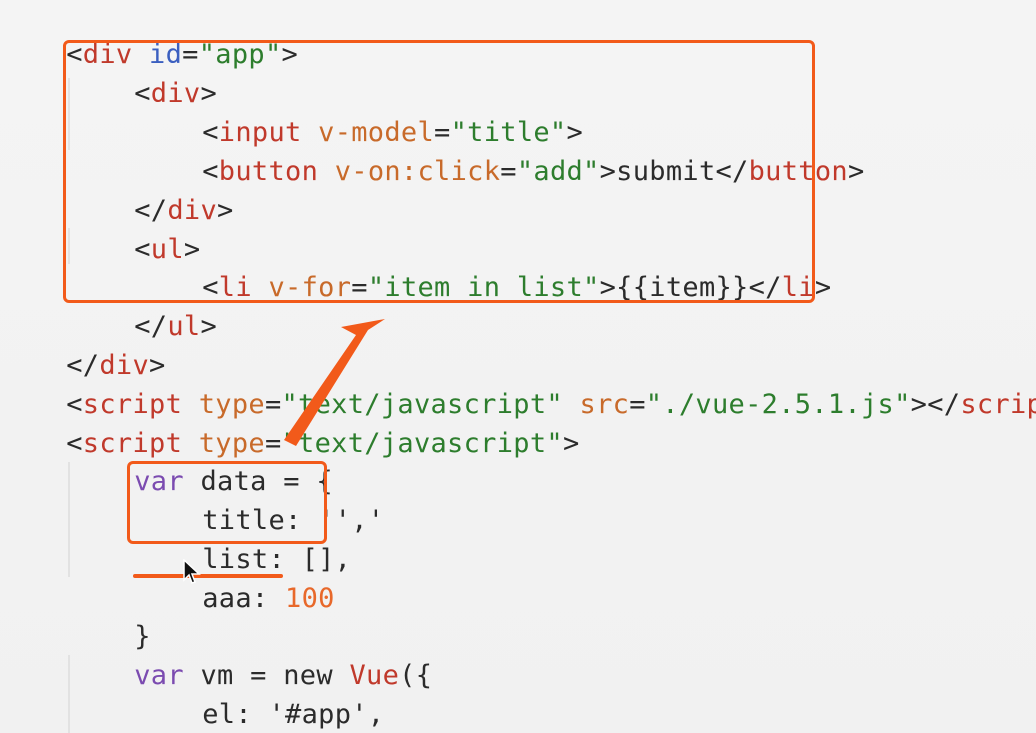 This screenshot has width=1036, height=733. Describe the element at coordinates (778, 404) in the screenshot. I see `attribute-value: "./vue-2.5.1.js"` at that location.